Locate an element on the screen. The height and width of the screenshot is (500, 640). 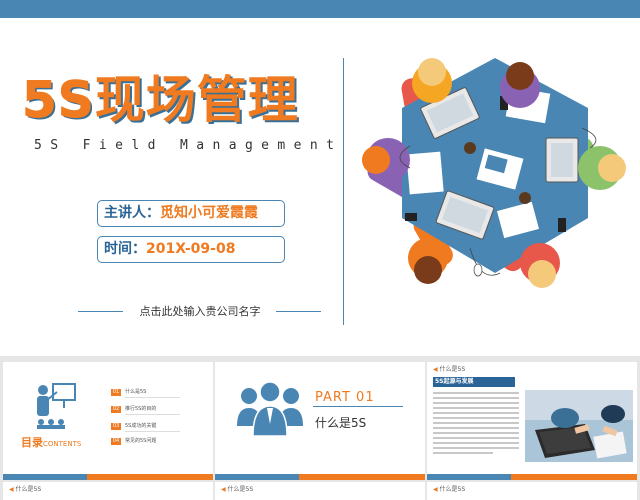
speaker-value: 觅知小可爱霞霞 is located at coordinates (209, 213).